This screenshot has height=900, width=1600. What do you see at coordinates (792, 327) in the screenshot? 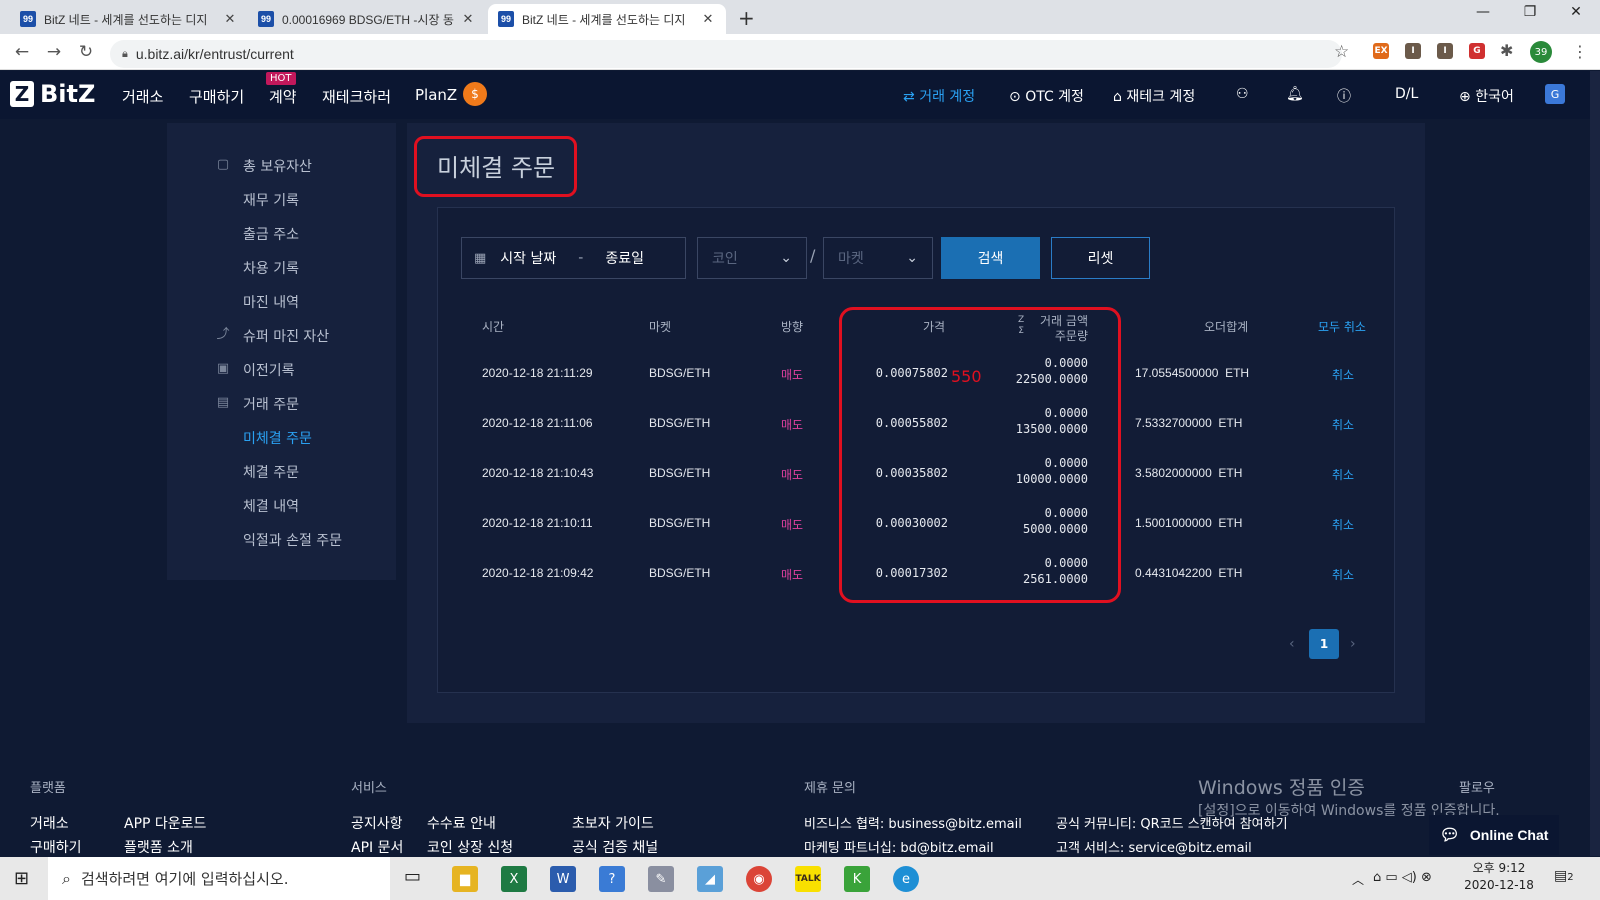
I see `col-header-direction: 방향` at bounding box center [792, 327].